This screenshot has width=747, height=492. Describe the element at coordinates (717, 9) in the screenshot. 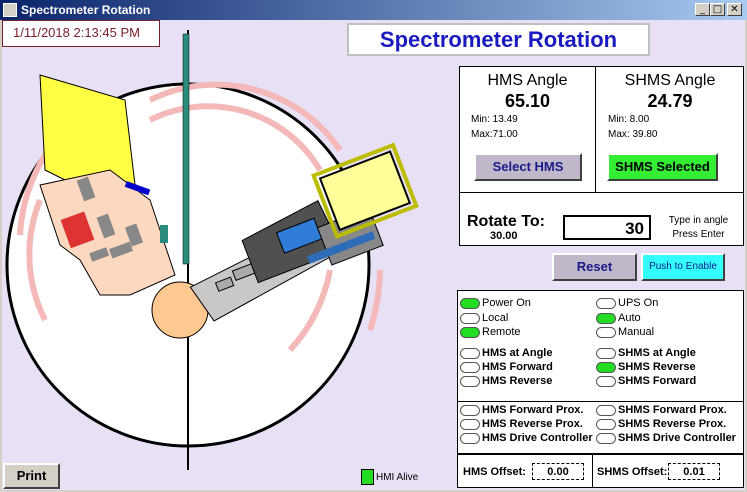

I see `maximize-button: □` at that location.